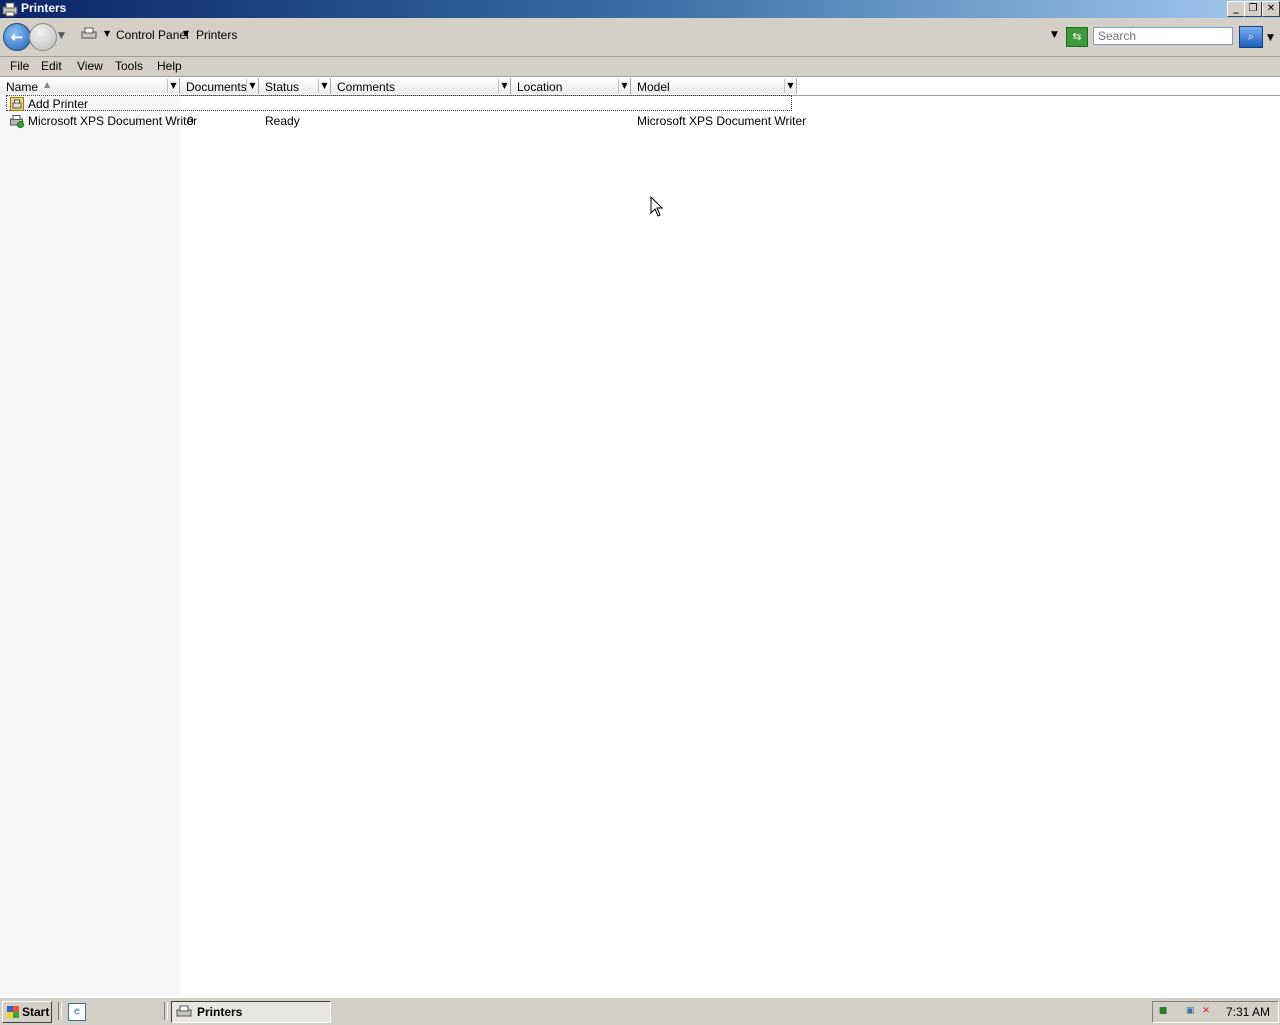  I want to click on minimize-button: _, so click(1236, 9).